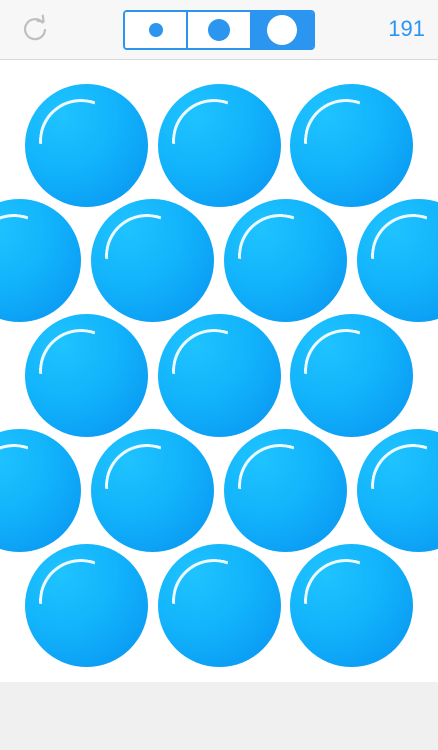  I want to click on footer-area, so click(219, 716).